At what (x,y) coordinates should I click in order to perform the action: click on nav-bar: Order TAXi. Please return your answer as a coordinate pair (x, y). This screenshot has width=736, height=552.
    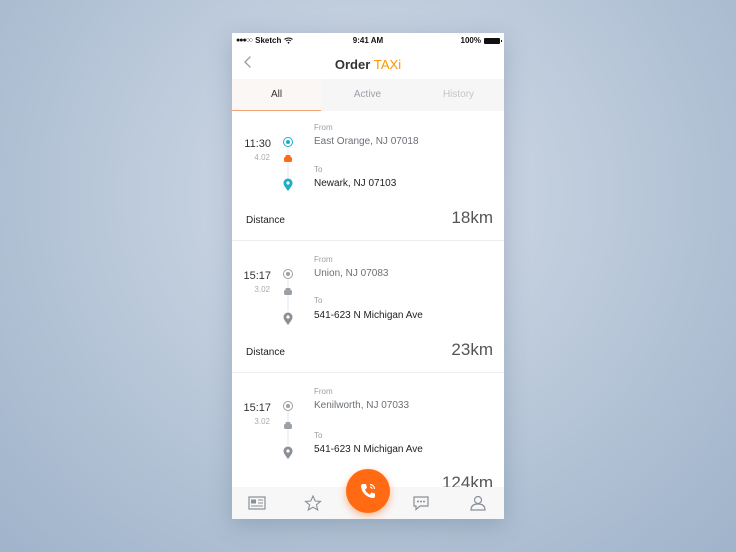
    Looking at the image, I should click on (368, 63).